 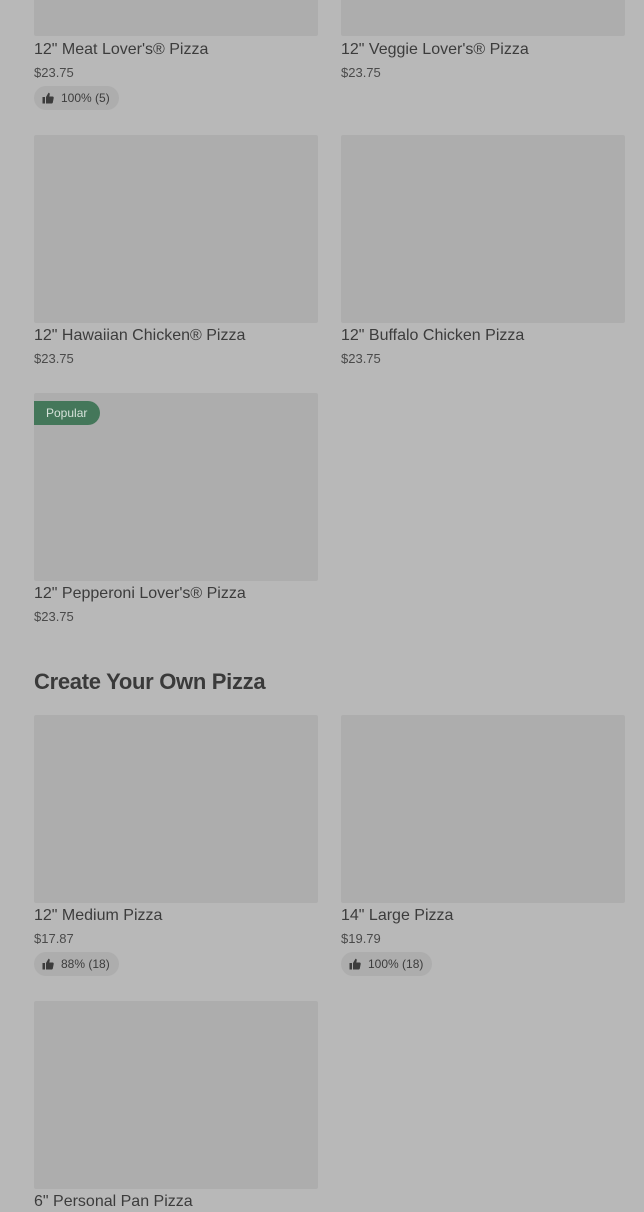 What do you see at coordinates (432, 336) in the screenshot?
I see `product-name: 12" Buffalo Chicken Pizza` at bounding box center [432, 336].